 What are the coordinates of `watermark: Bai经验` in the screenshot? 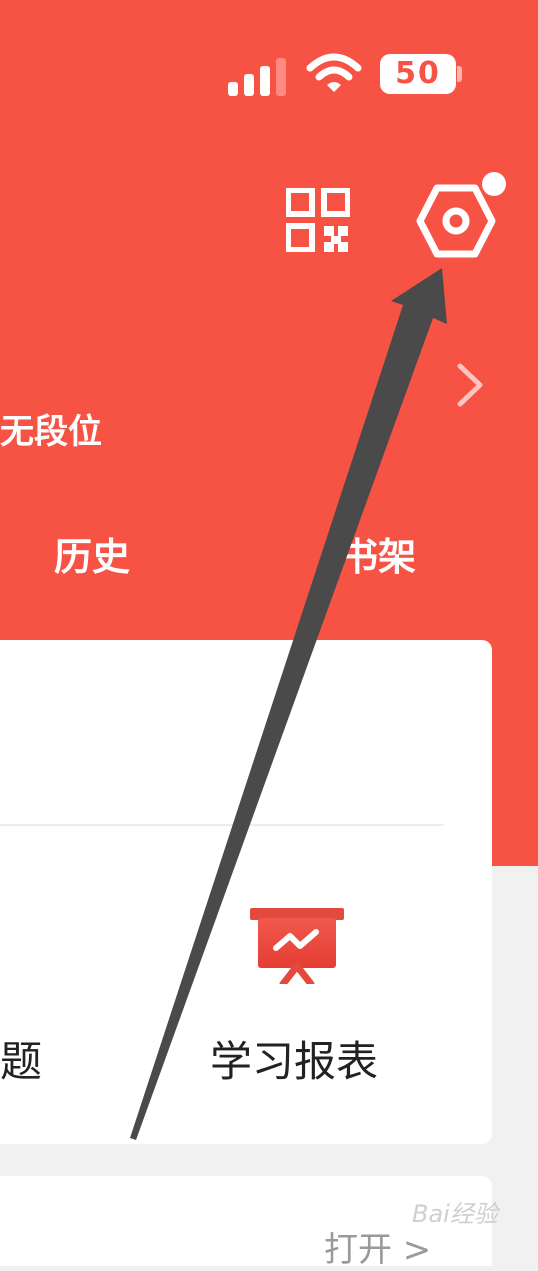 It's located at (455, 1214).